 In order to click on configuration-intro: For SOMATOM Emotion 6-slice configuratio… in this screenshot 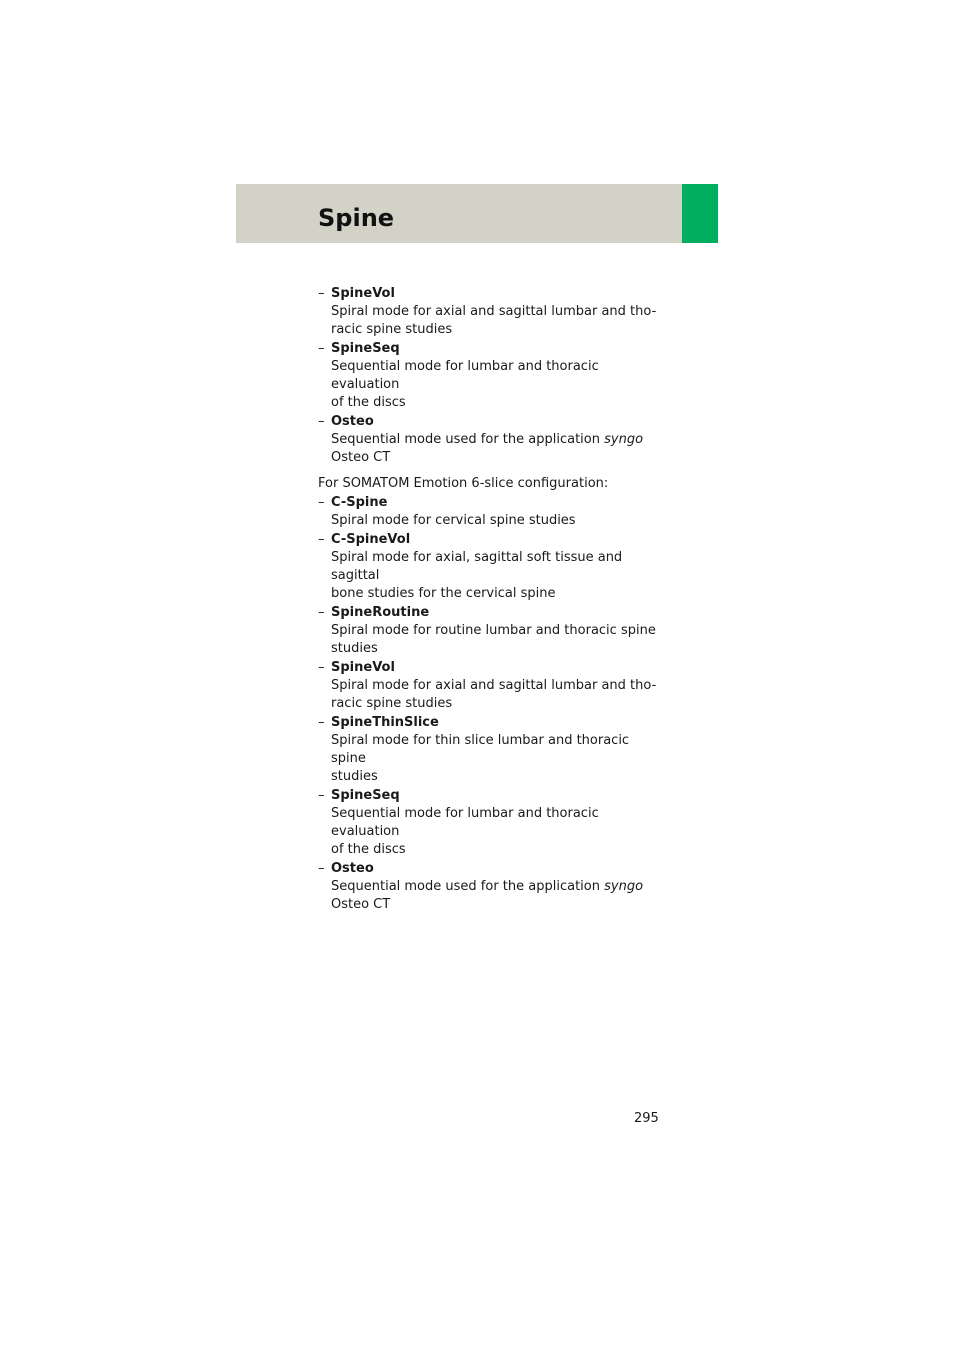, I will do `click(463, 483)`.